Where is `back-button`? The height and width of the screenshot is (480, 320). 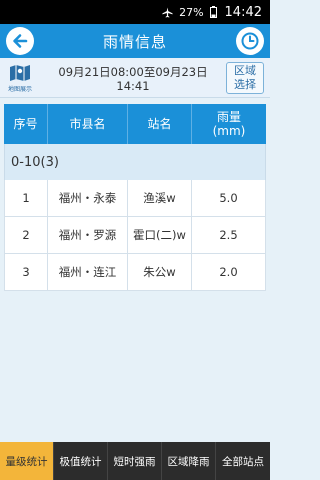
back-button is located at coordinates (20, 41).